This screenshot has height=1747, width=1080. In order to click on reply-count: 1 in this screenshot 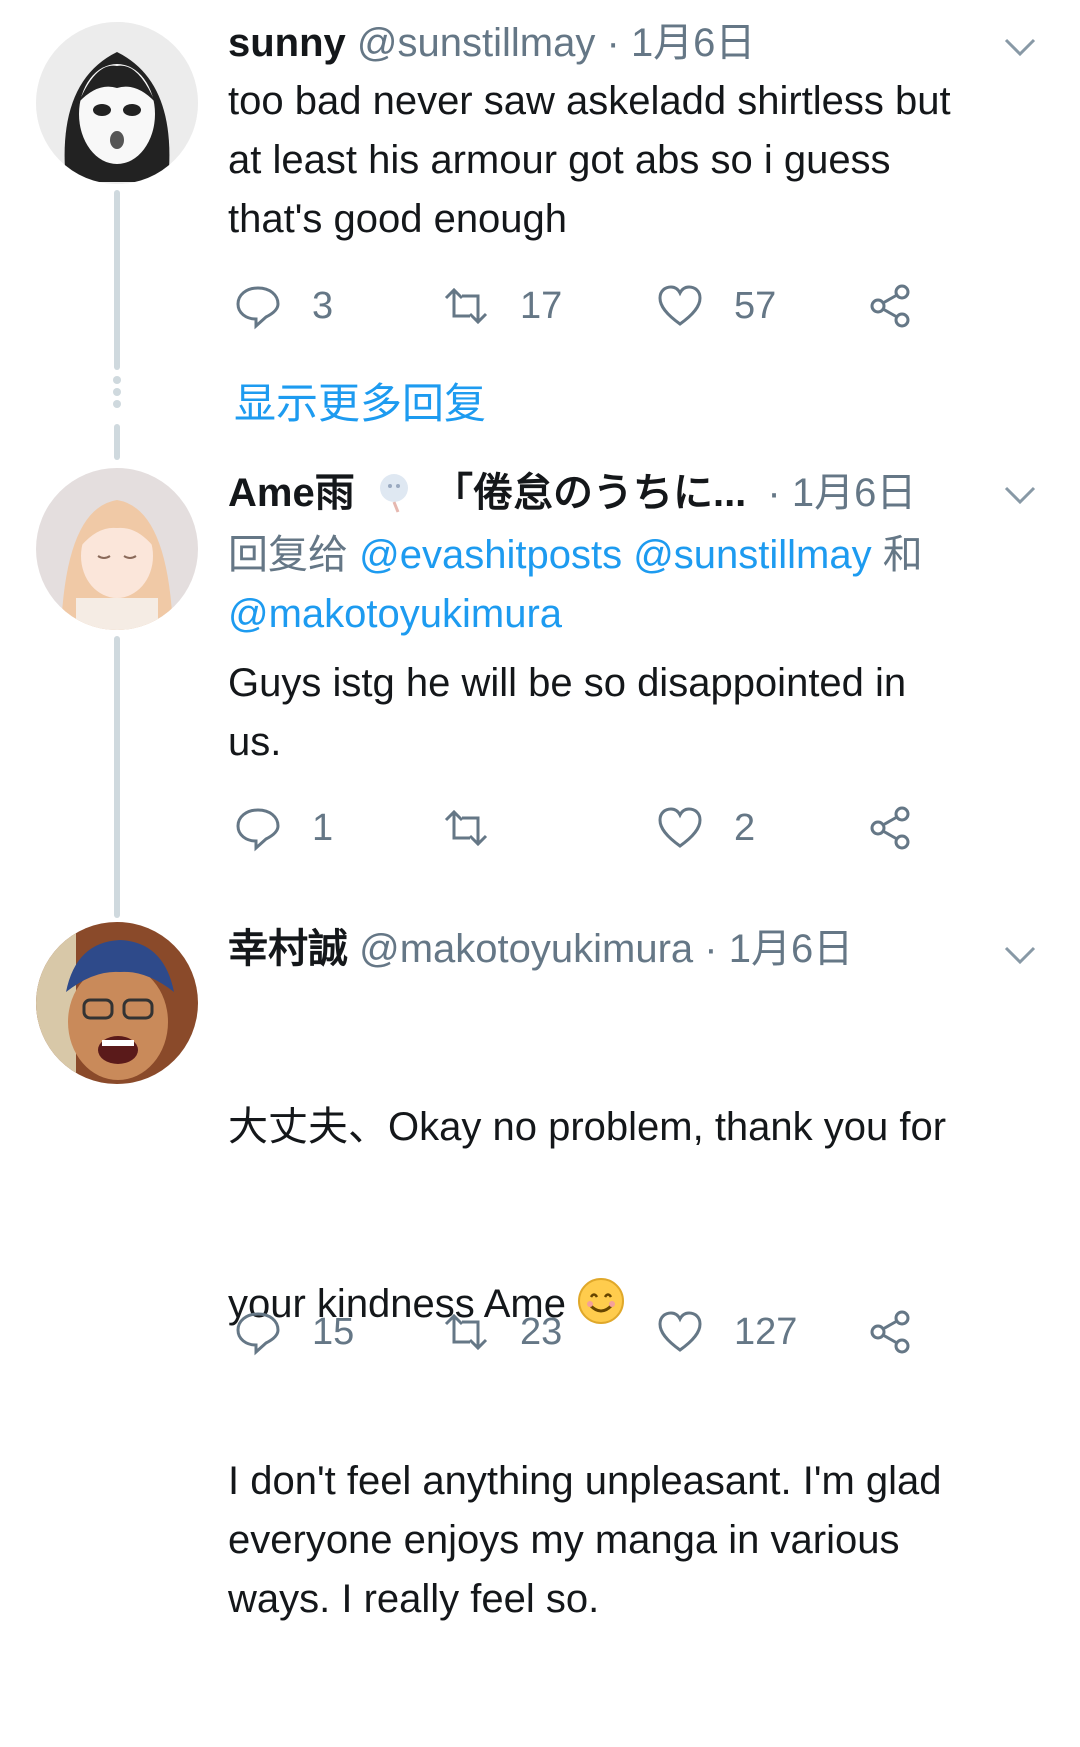, I will do `click(323, 827)`.